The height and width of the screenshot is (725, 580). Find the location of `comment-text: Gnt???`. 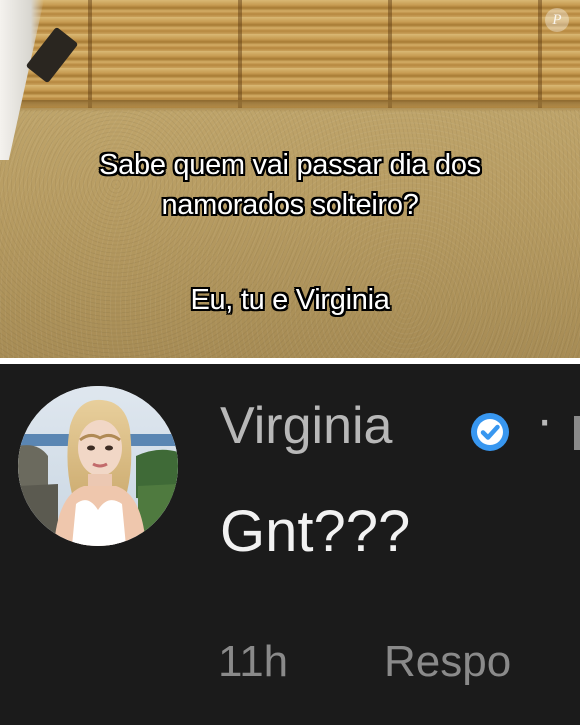

comment-text: Gnt??? is located at coordinates (315, 531).